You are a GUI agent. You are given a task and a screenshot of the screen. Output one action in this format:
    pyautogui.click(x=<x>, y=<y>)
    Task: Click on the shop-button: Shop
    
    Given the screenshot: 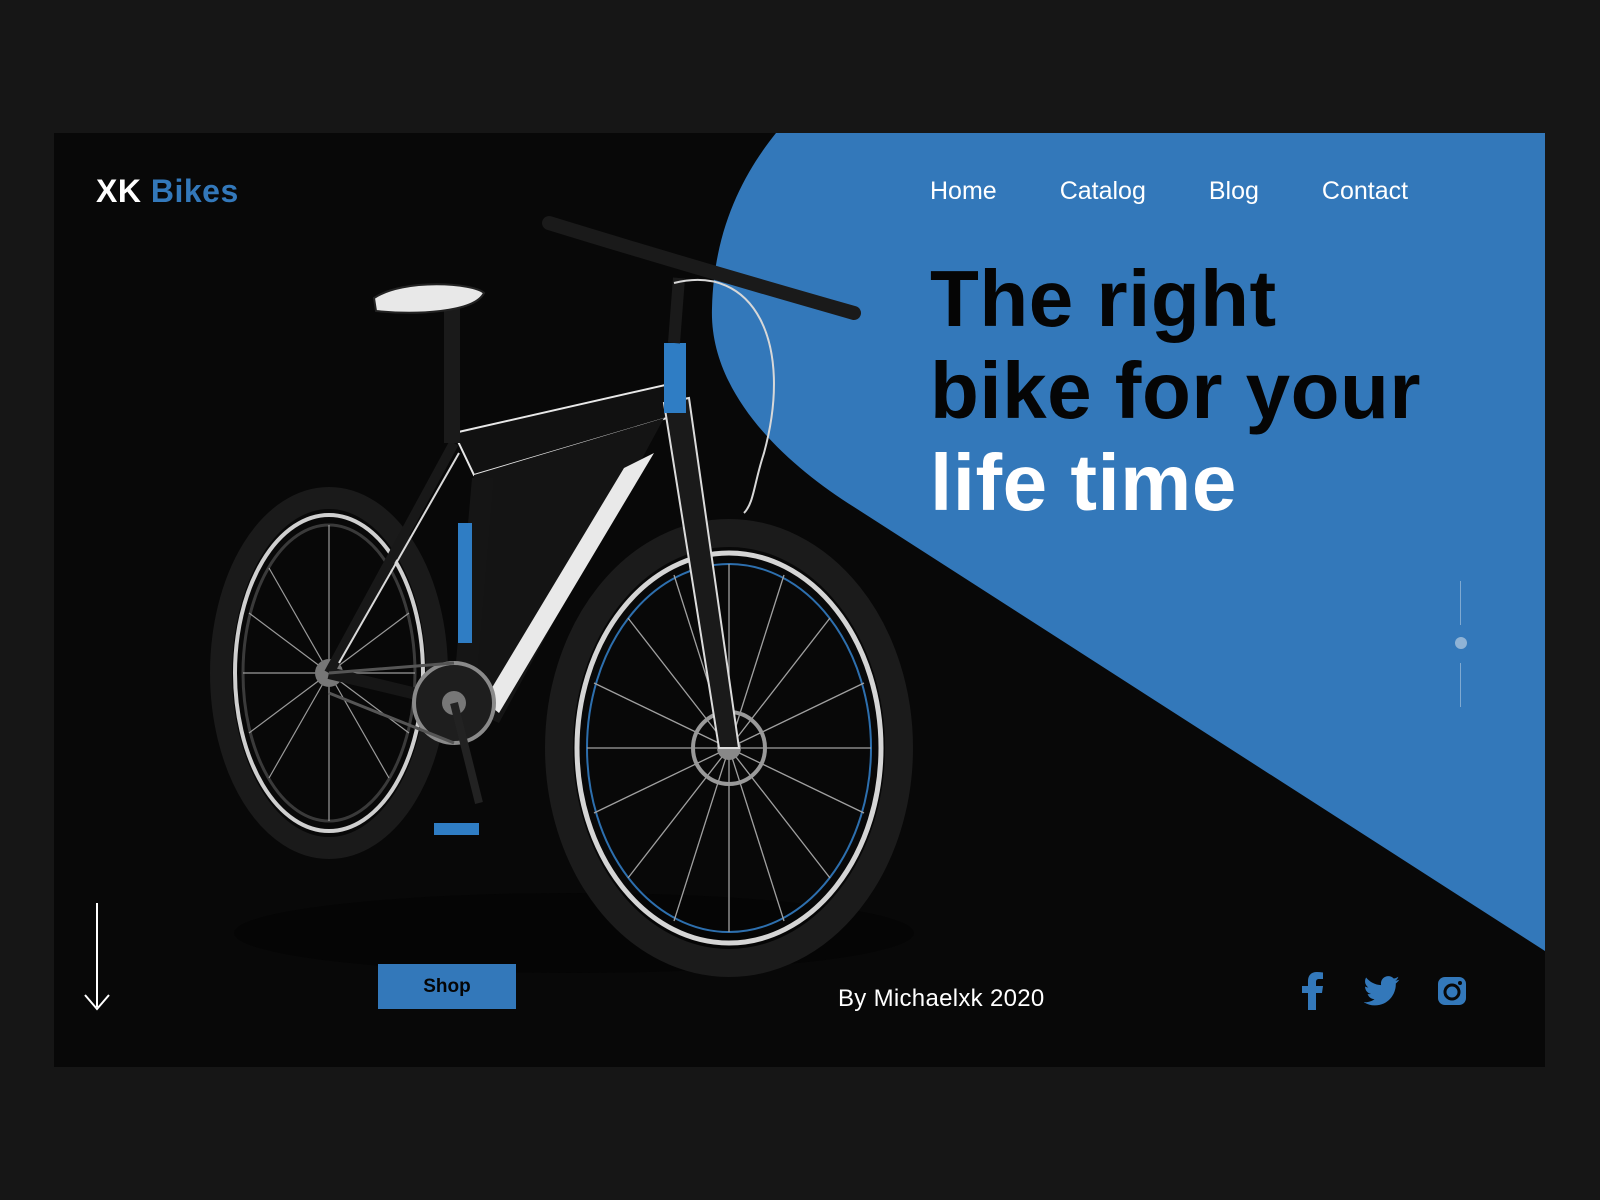 What is the action you would take?
    pyautogui.click(x=447, y=986)
    